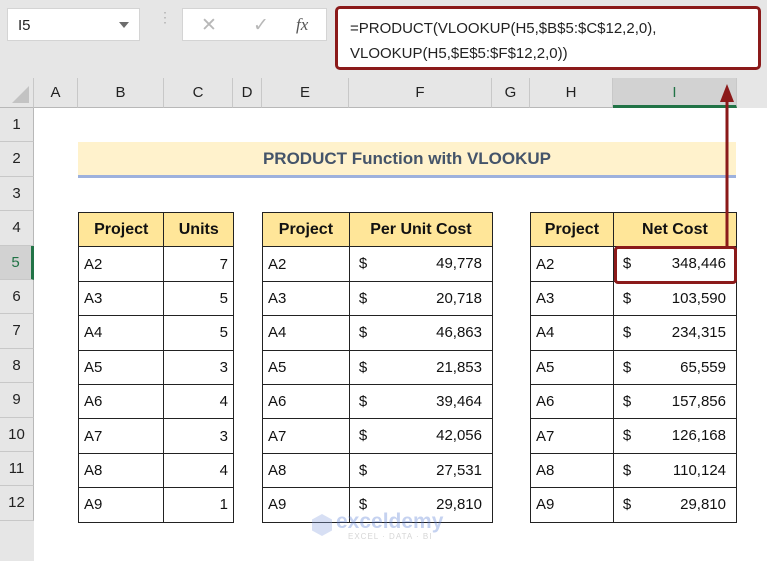 Image resolution: width=767 pixels, height=561 pixels. I want to click on name-box: I5, so click(73, 24).